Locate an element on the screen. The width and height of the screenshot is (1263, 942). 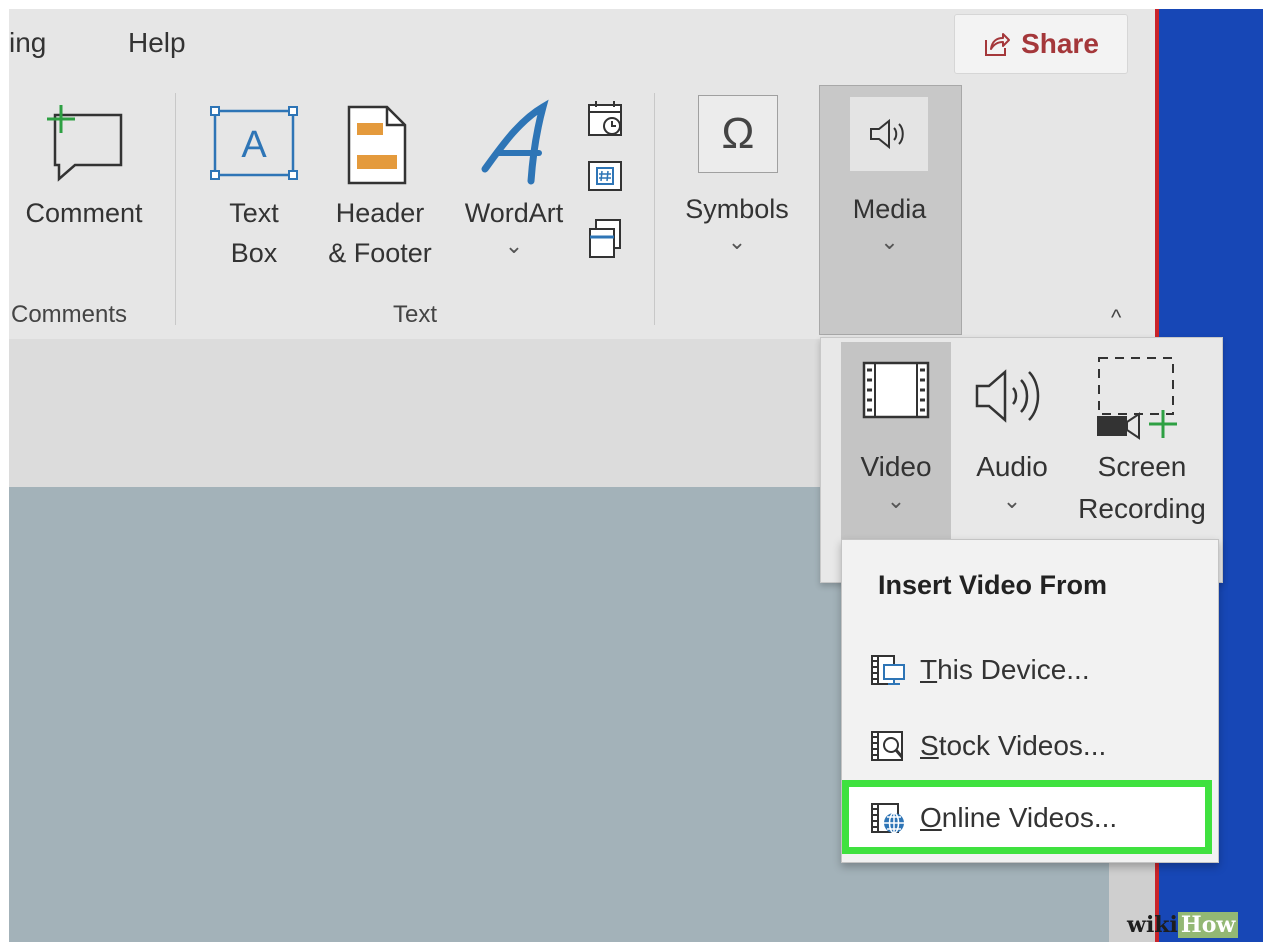
screen-recording-label-line2: Recording is located at coordinates (1142, 508).